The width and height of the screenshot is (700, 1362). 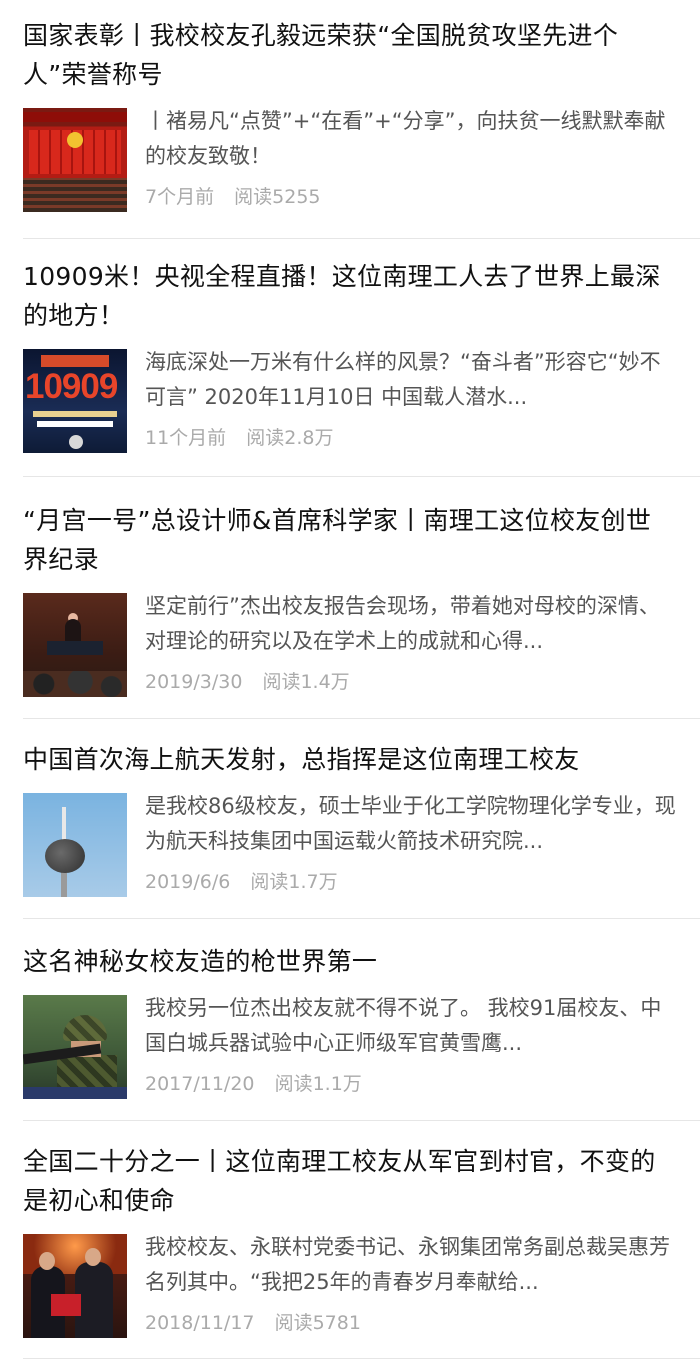 What do you see at coordinates (349, 1181) in the screenshot?
I see `article-title: 全国二十分之一丨这位南理工校友从军官到村官，不变的是初心和使命` at bounding box center [349, 1181].